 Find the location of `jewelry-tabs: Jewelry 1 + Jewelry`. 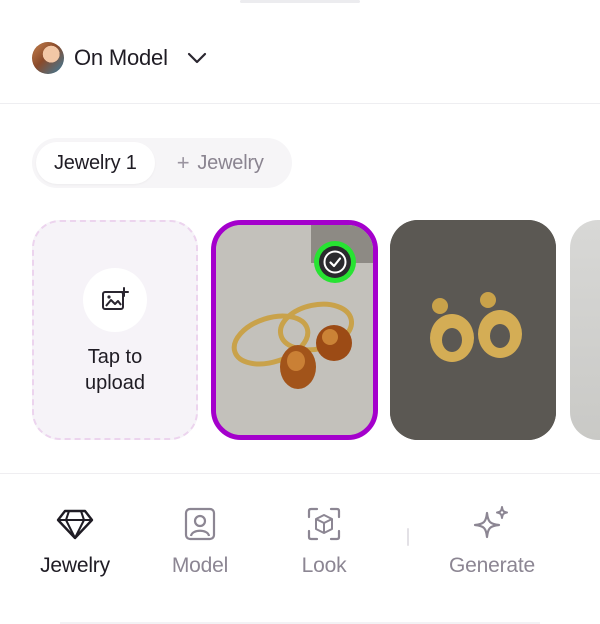

jewelry-tabs: Jewelry 1 + Jewelry is located at coordinates (162, 163).